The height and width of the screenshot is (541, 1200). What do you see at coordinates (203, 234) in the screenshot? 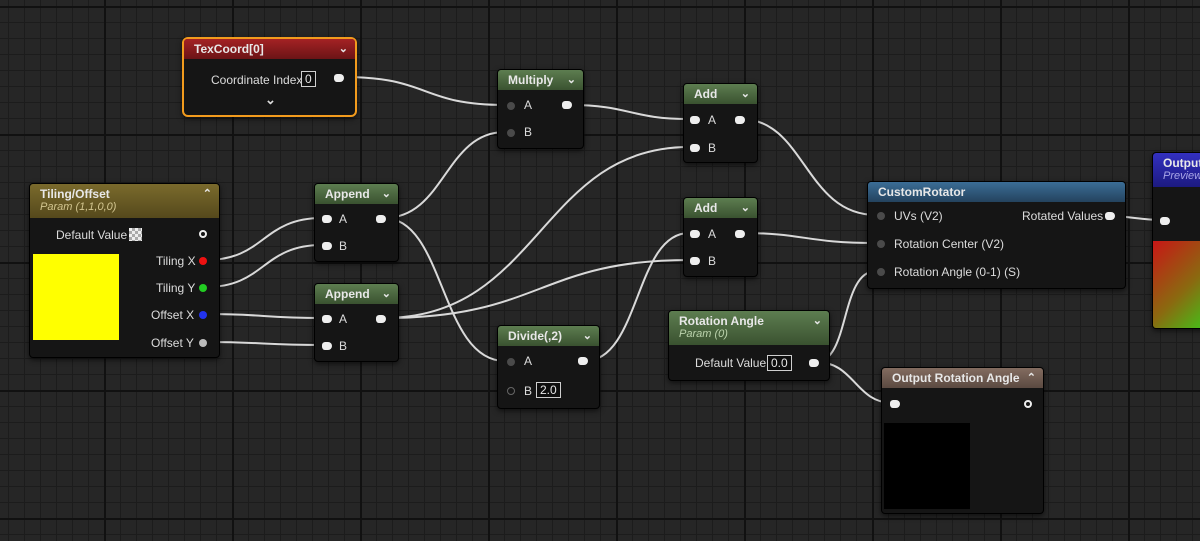
I see `default-value-pin` at bounding box center [203, 234].